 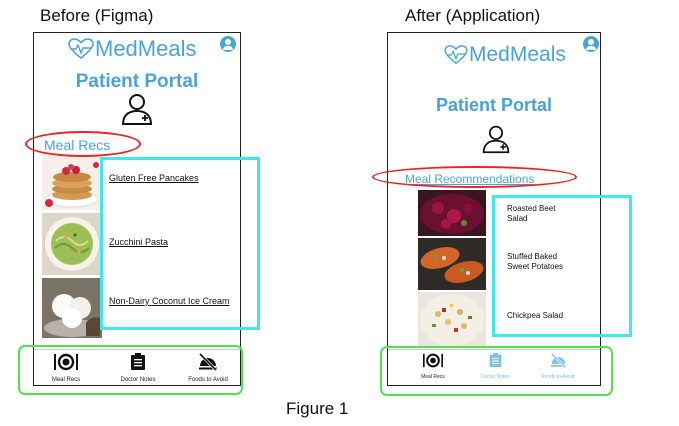 I want to click on pancakes-image, so click(x=72, y=182).